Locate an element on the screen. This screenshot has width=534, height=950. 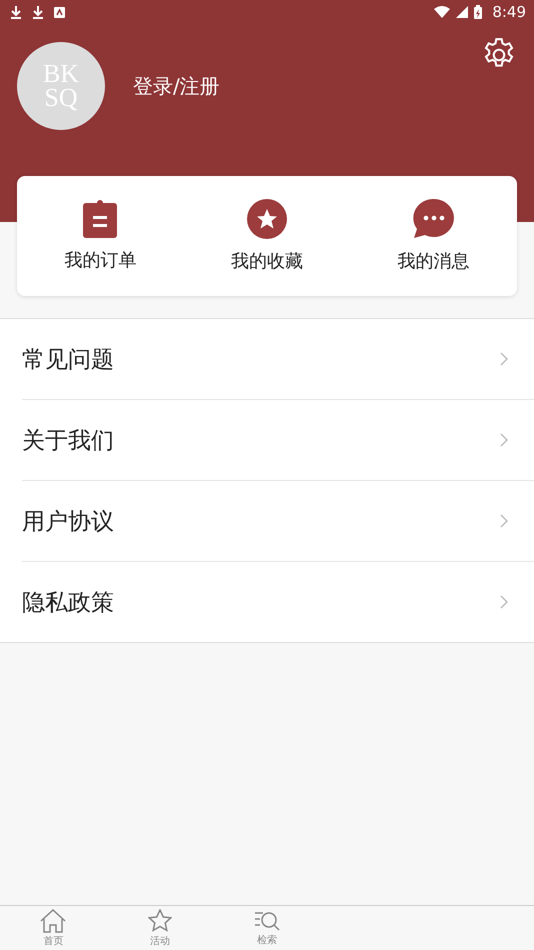
shortcut-item: 我的订单 is located at coordinates (100, 236).